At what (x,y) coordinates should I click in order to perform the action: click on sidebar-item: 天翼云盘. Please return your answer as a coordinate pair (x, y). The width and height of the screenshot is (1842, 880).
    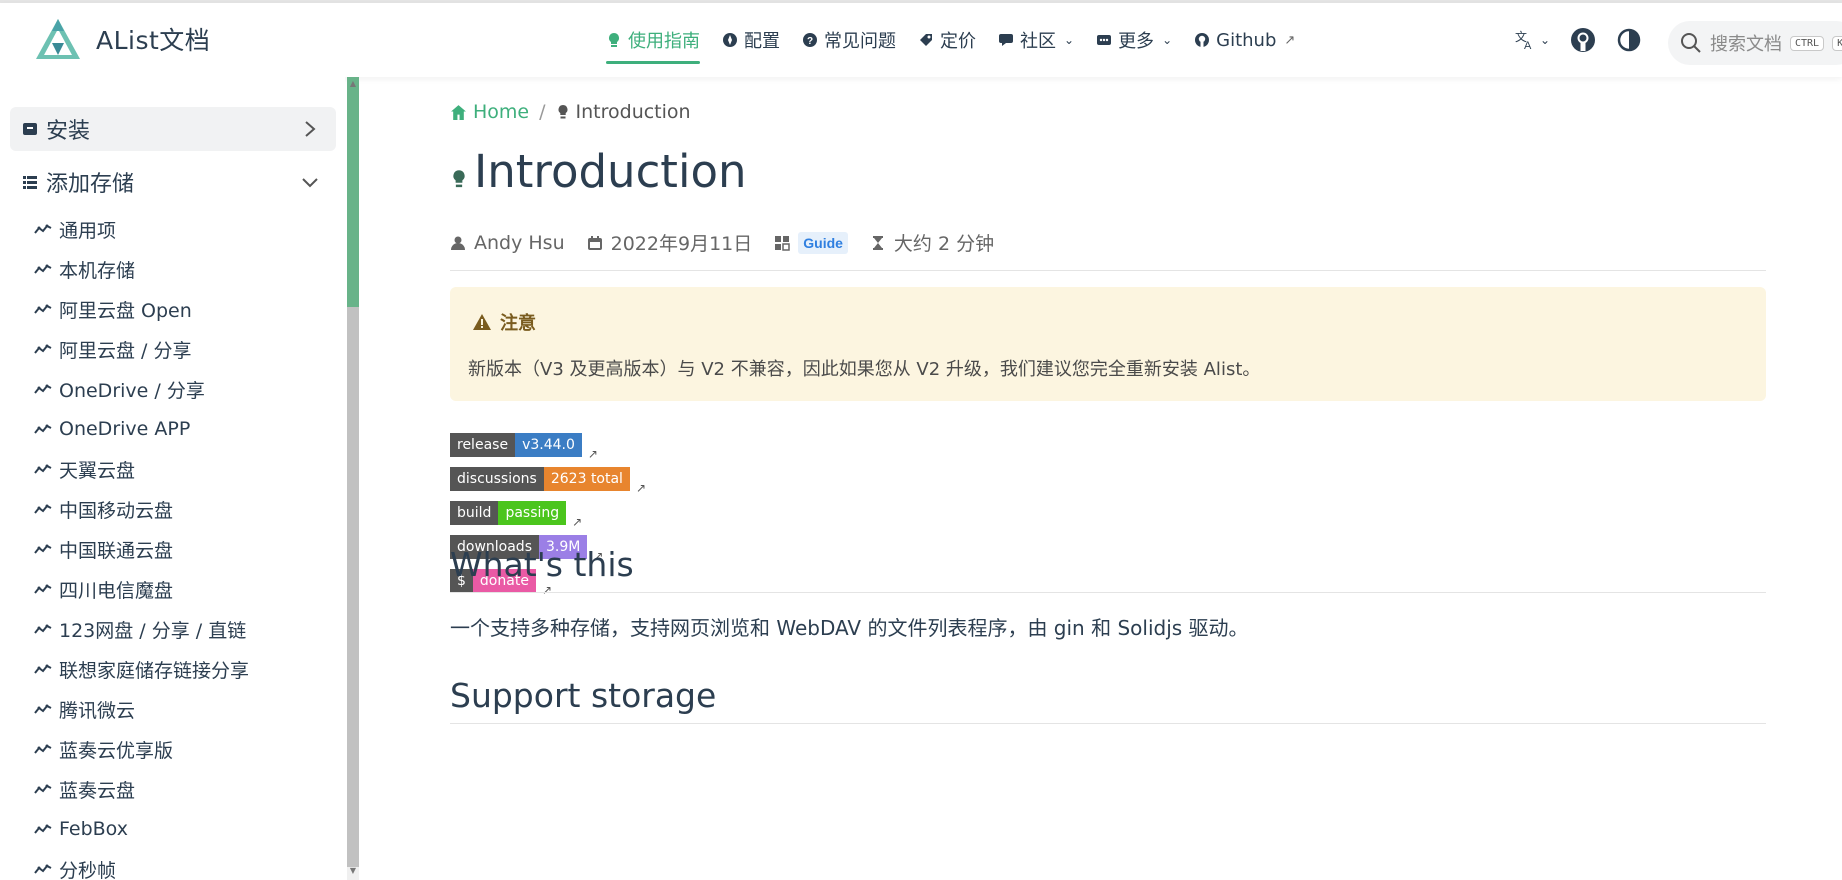
    Looking at the image, I should click on (84, 469).